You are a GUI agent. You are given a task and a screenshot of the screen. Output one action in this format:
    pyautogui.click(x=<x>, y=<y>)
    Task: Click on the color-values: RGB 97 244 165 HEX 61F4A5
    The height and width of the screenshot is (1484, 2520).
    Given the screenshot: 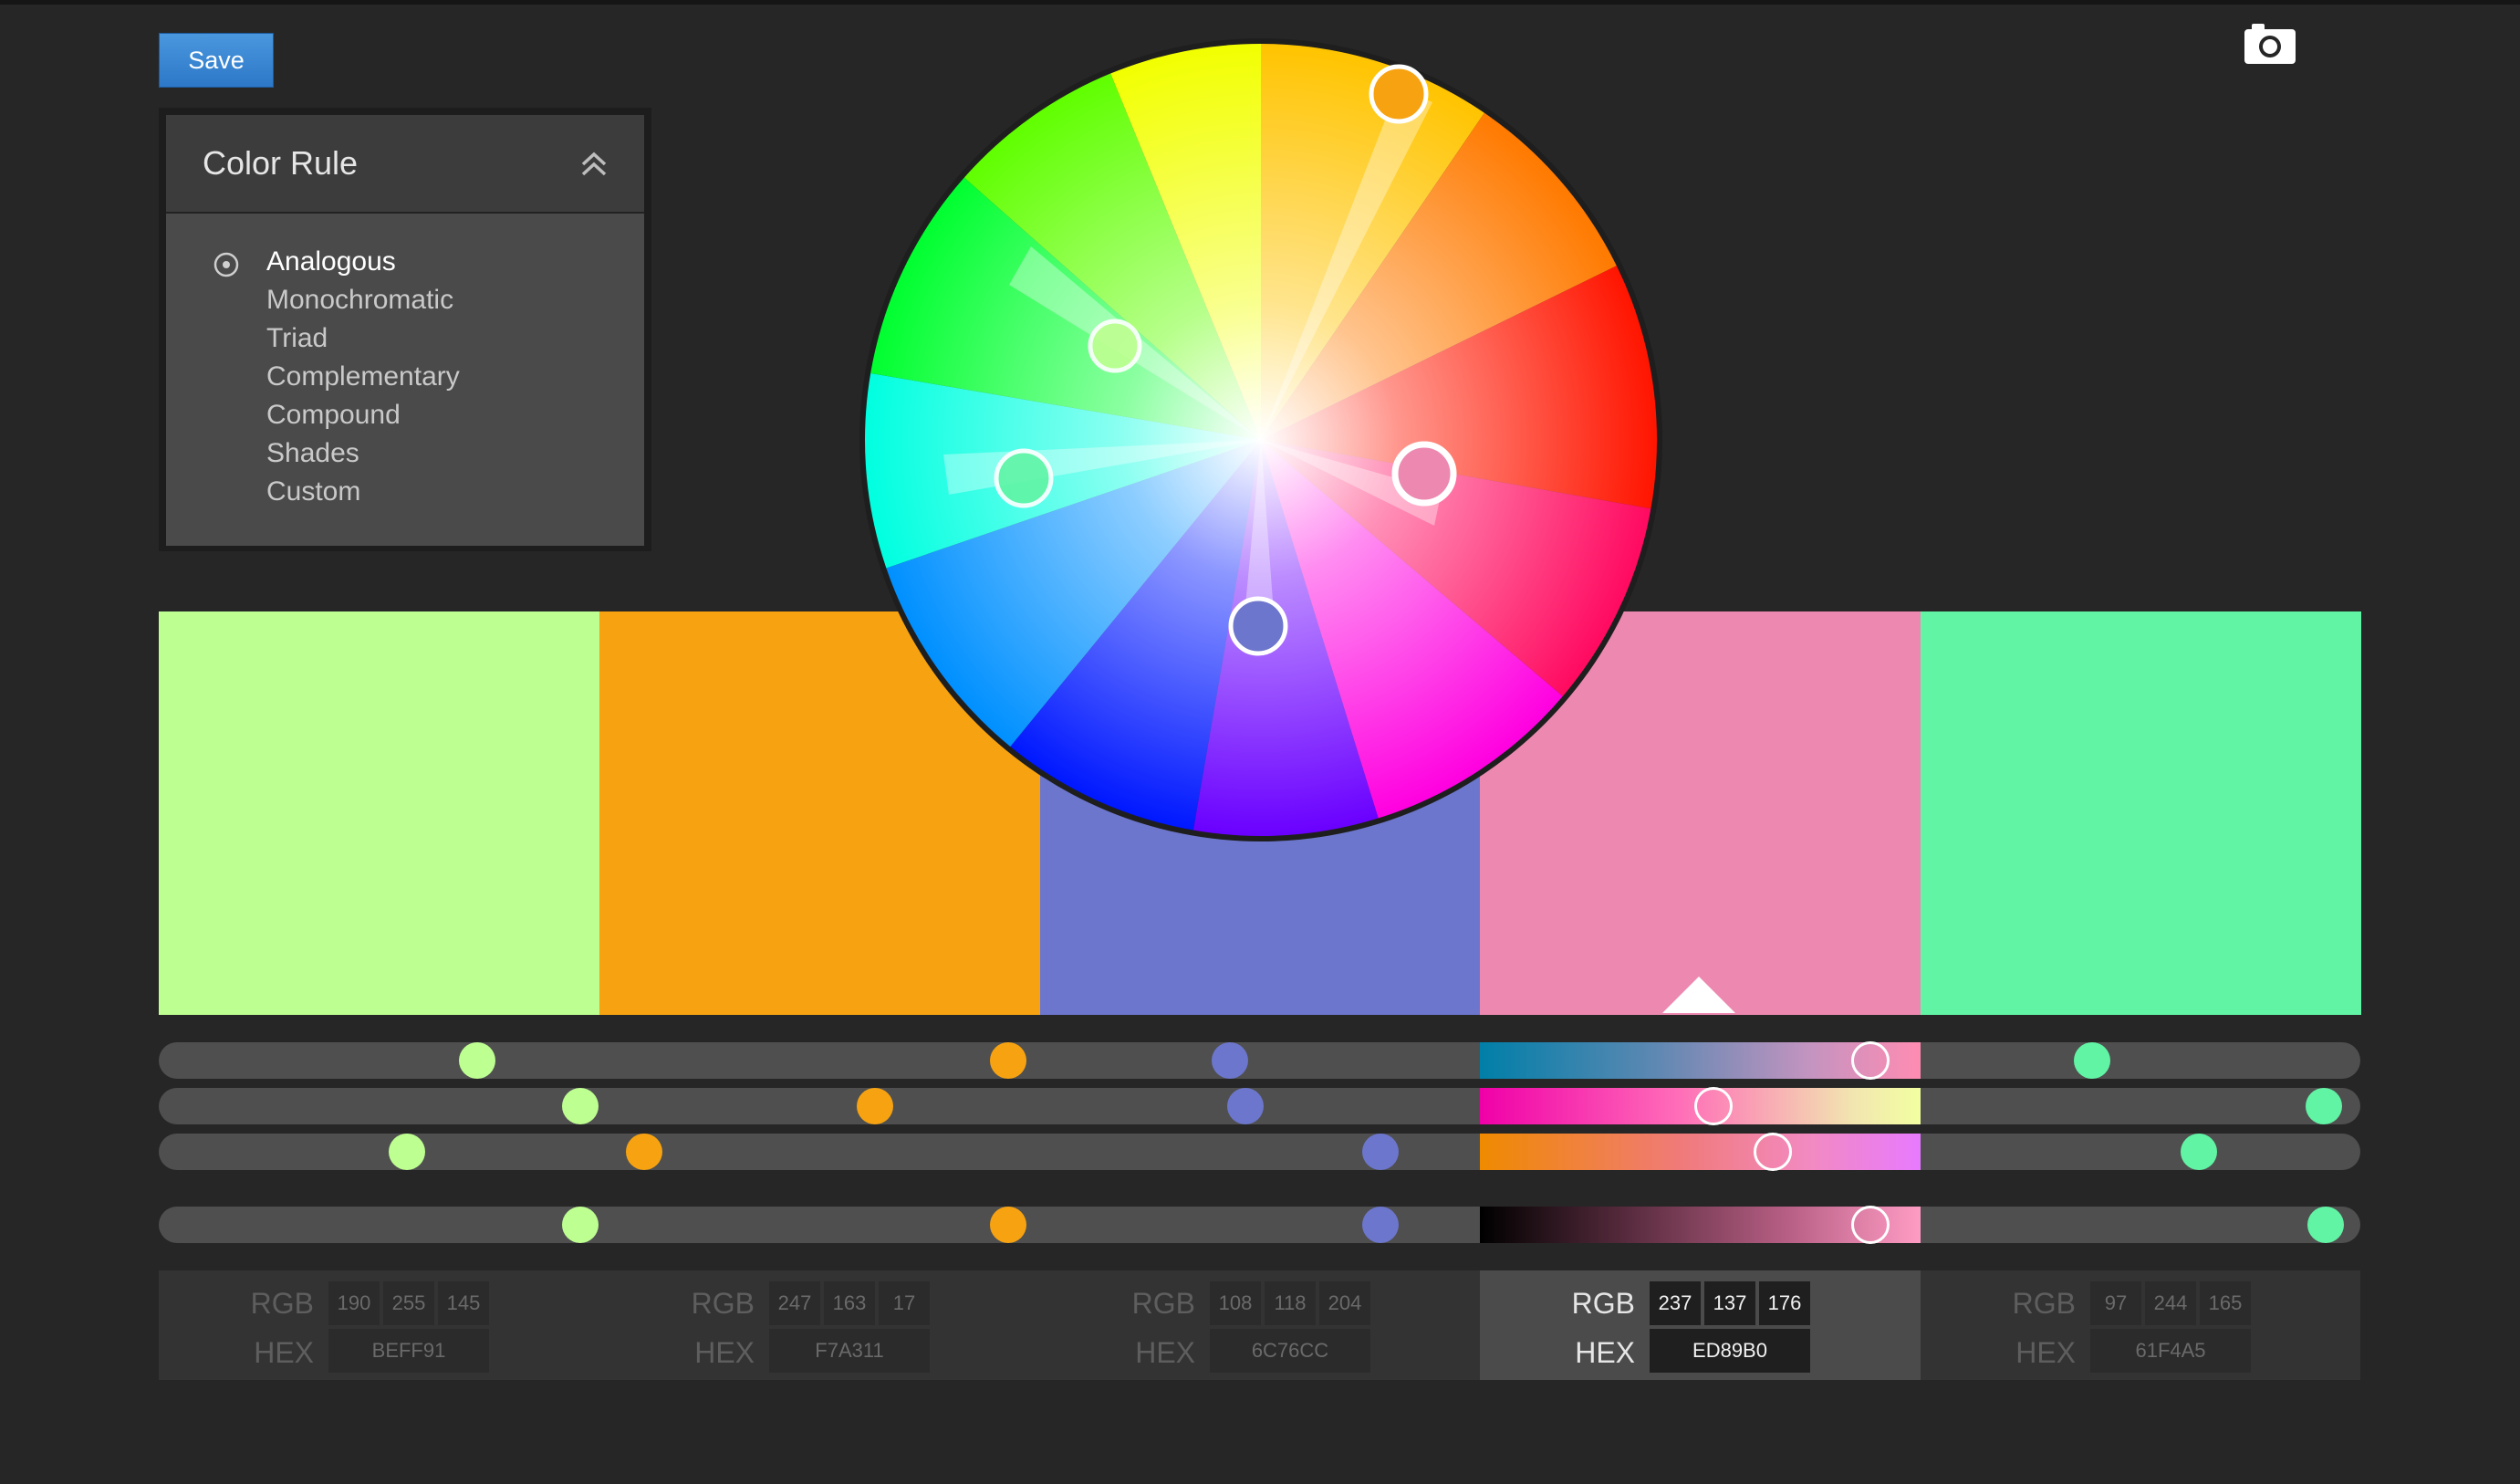 What is the action you would take?
    pyautogui.click(x=2141, y=1325)
    